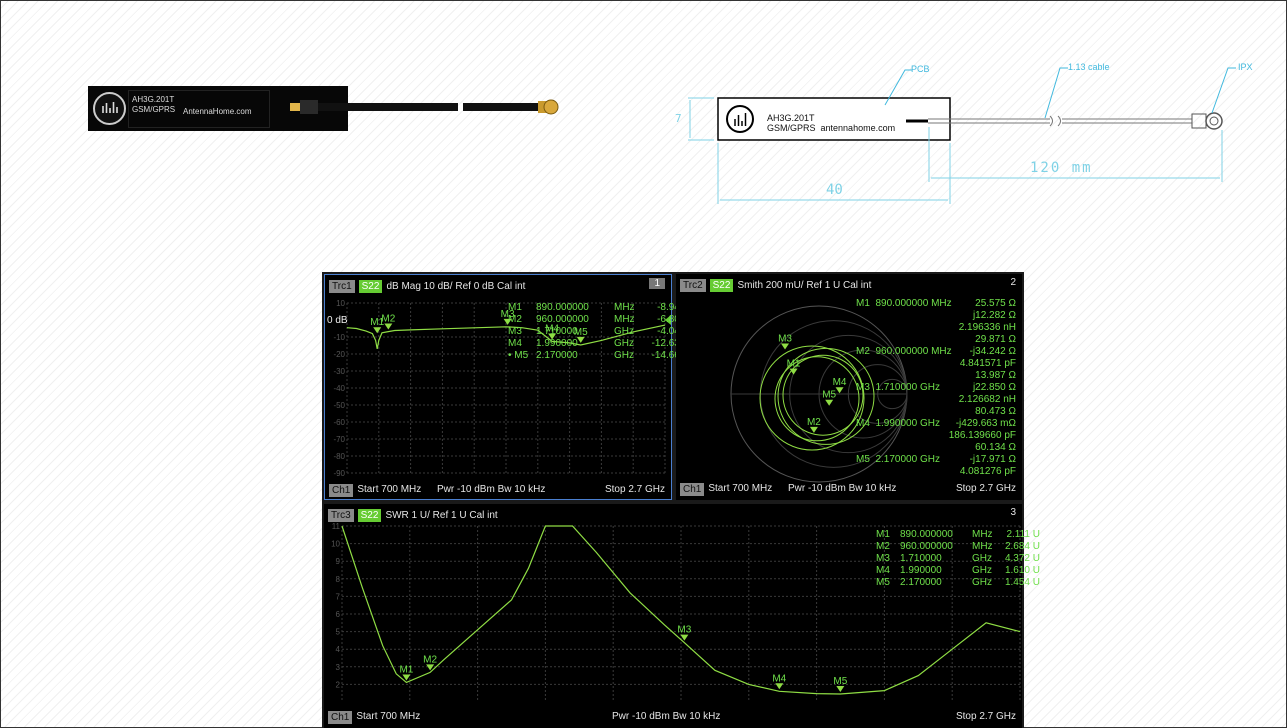  I want to click on reference-label: 0 dB, so click(337, 320).